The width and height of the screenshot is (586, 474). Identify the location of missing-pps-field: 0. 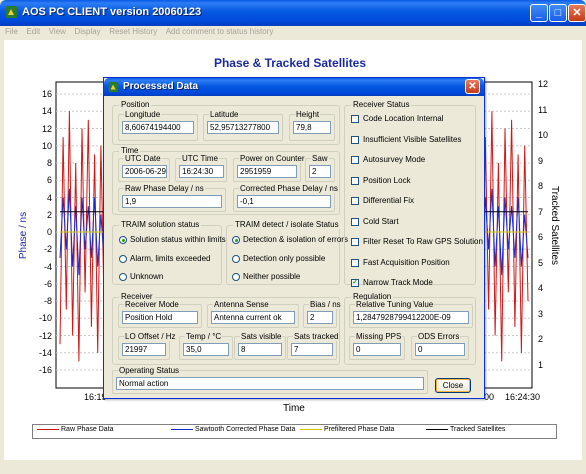
(377, 349).